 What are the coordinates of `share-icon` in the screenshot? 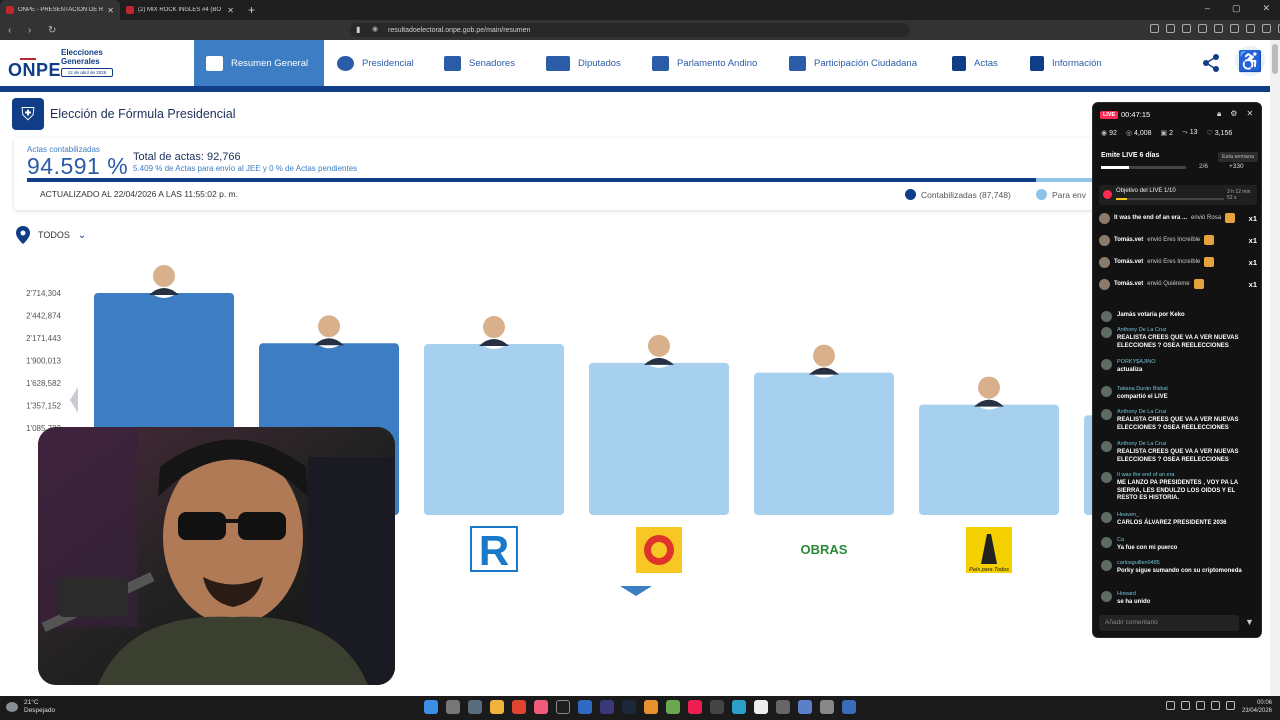 It's located at (1211, 63).